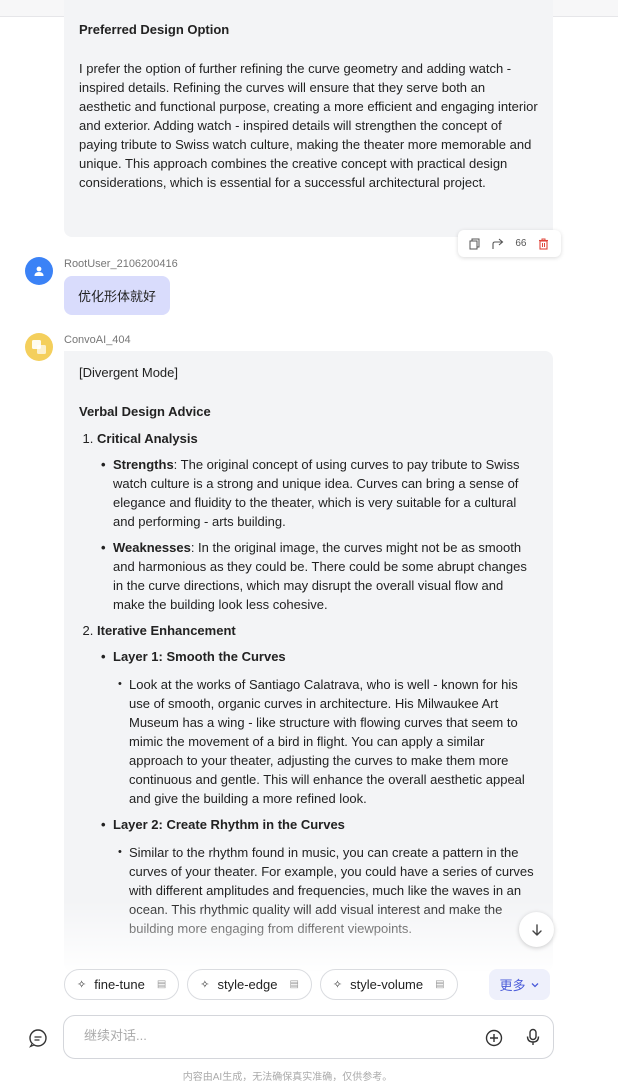  What do you see at coordinates (147, 438) in the screenshot?
I see `section-title: Critical Analysis` at bounding box center [147, 438].